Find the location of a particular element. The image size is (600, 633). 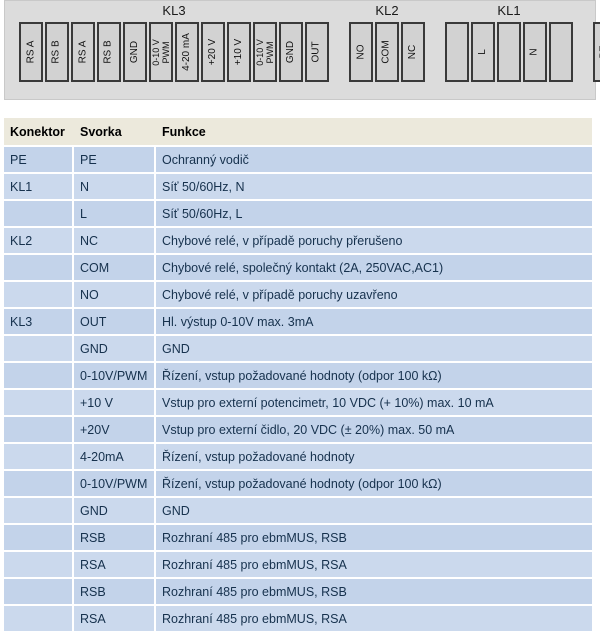

terminal-0-10-v-pwm-t10: 0-10 V PWM is located at coordinates (265, 52).